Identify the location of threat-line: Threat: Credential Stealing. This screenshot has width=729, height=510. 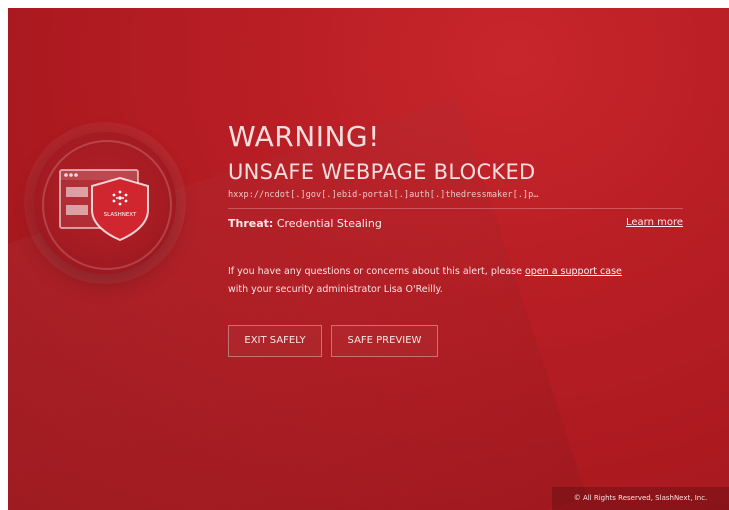
(305, 223).